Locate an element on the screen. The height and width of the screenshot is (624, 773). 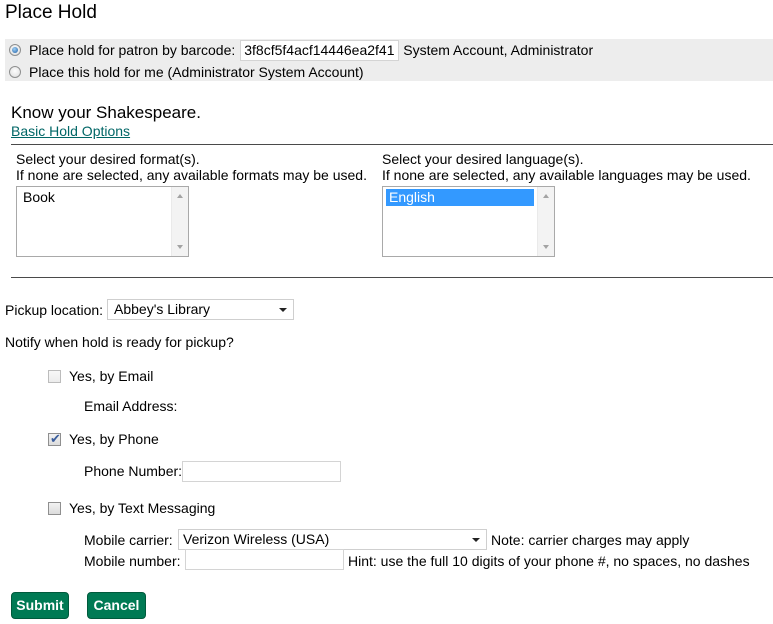
mobile-carrier-select: Verizon Wireless (USA) is located at coordinates (332, 539).